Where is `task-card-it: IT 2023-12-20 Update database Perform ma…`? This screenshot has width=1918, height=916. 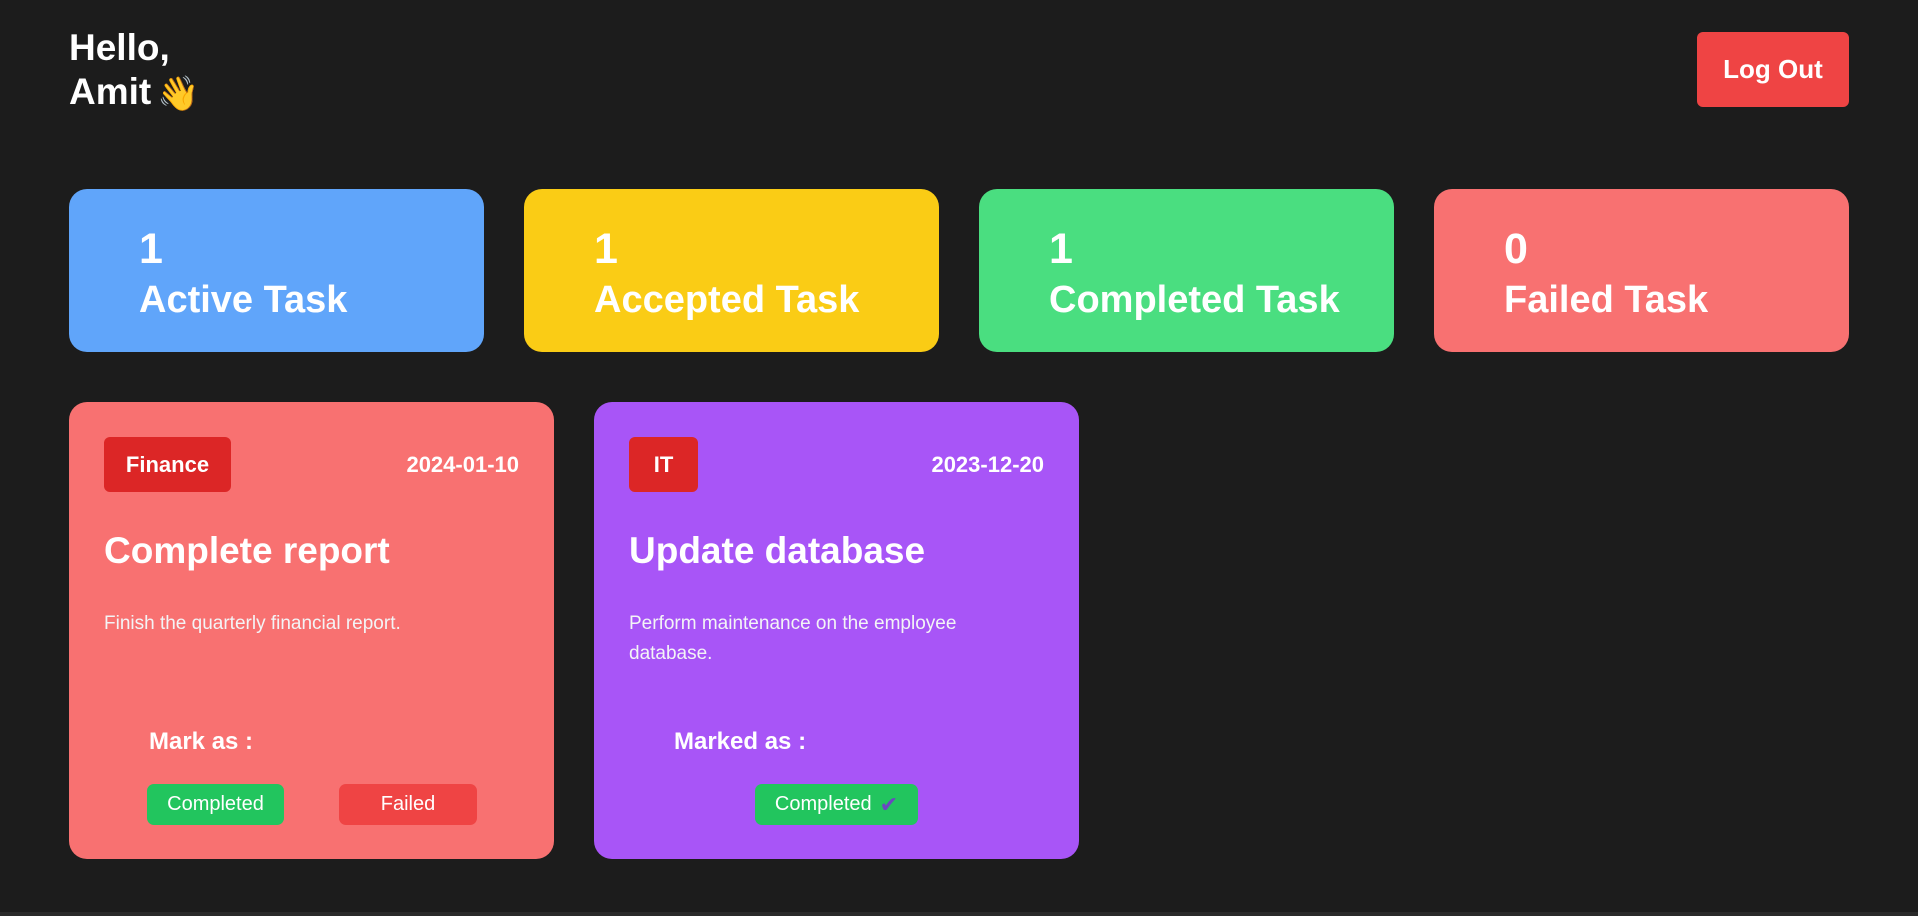 task-card-it: IT 2023-12-20 Update database Perform ma… is located at coordinates (836, 630).